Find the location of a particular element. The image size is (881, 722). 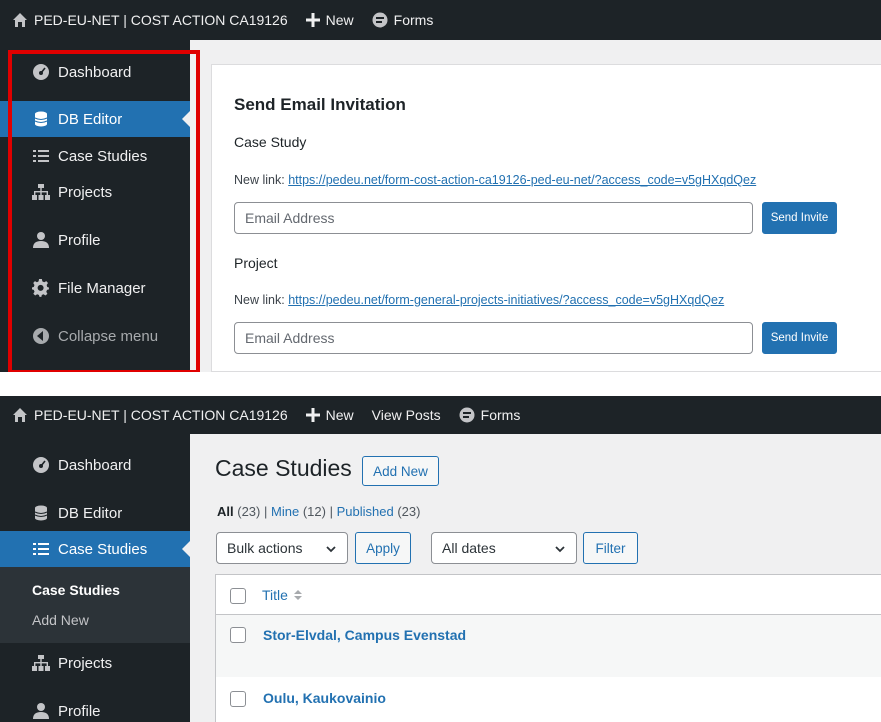

sidebar-item-db-editor: DB Editor is located at coordinates (95, 513).